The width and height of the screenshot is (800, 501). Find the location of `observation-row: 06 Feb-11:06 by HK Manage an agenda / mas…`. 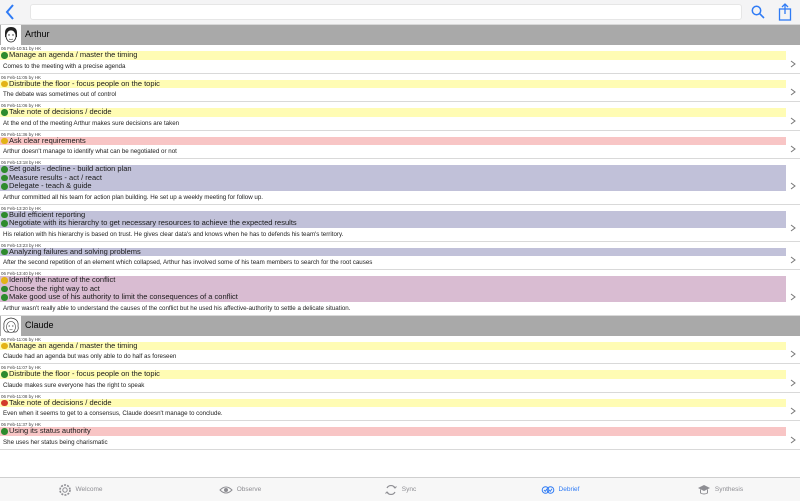

observation-row: 06 Feb-11:06 by HK Manage an agenda / mas… is located at coordinates (400, 349).